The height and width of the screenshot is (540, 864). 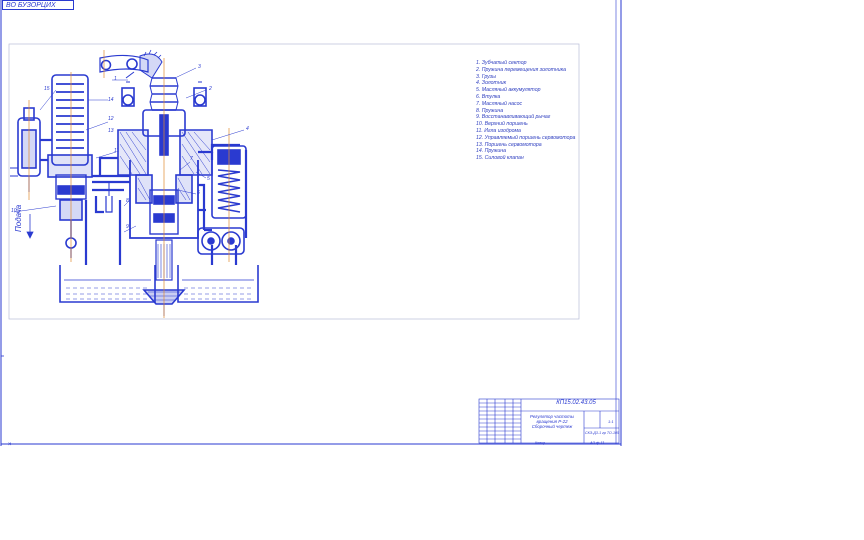 What do you see at coordinates (602, 433) in the screenshot?
I see `drawing-organization: СКЭ-Д3-1 гр ТО-105` at bounding box center [602, 433].